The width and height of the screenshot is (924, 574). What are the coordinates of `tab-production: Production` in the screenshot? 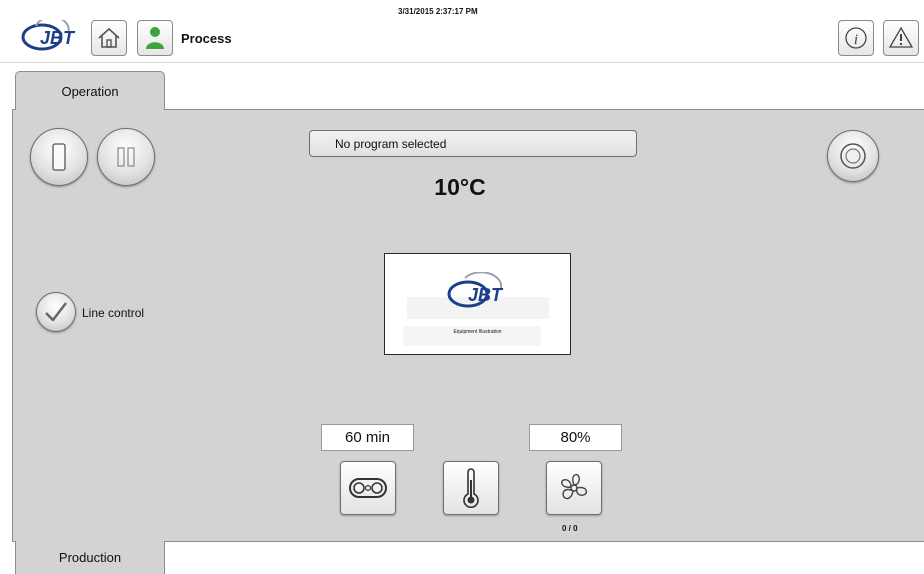 It's located at (90, 557).